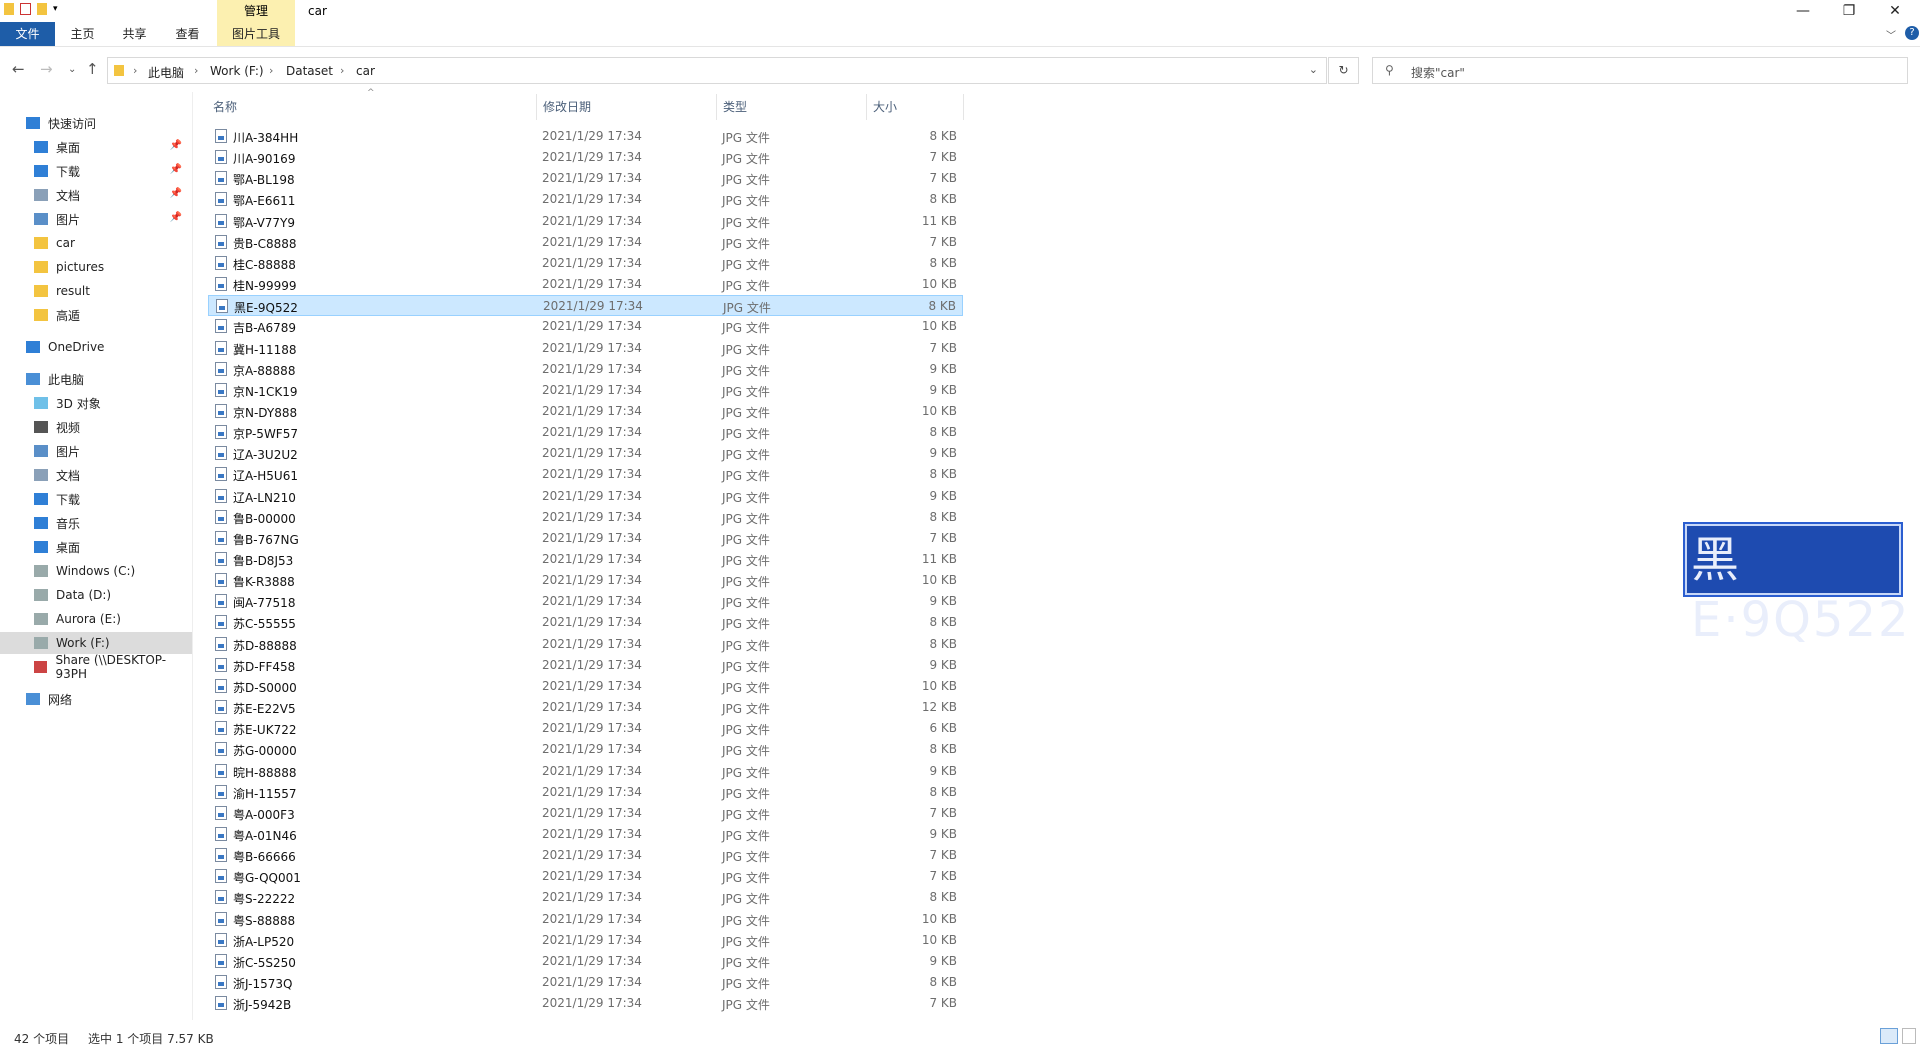 The height and width of the screenshot is (1050, 1920). I want to click on breadcrumb-work-drive: Work (F:), so click(237, 71).